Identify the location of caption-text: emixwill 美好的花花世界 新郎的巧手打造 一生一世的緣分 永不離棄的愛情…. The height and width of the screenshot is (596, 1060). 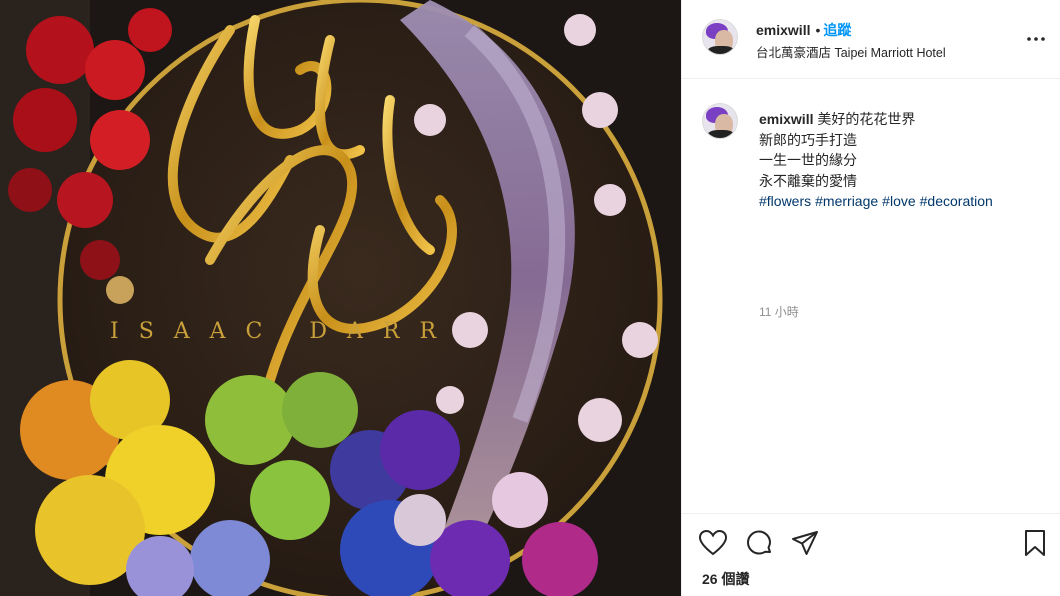
(878, 160).